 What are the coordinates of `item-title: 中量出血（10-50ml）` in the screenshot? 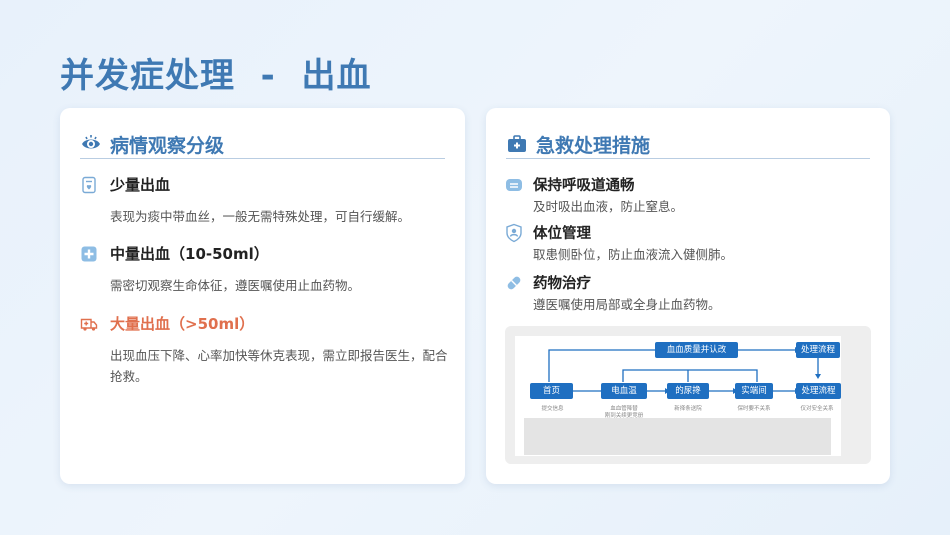 It's located at (189, 254).